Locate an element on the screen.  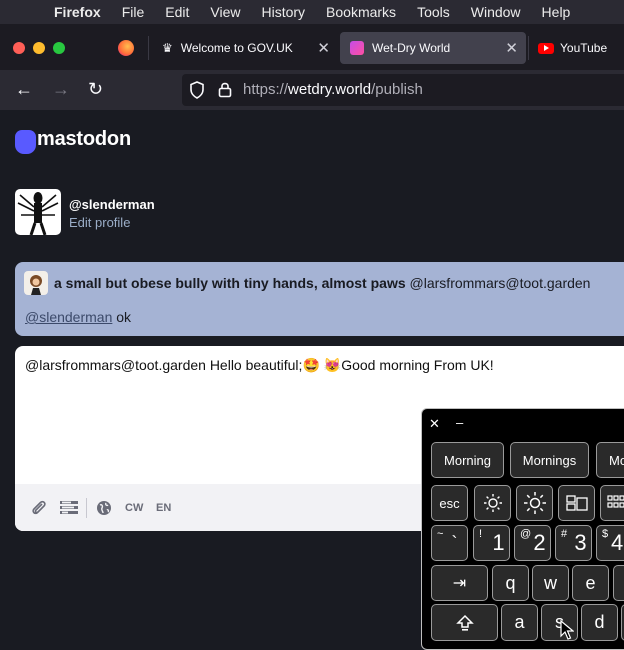
launchpad-key is located at coordinates (612, 503).